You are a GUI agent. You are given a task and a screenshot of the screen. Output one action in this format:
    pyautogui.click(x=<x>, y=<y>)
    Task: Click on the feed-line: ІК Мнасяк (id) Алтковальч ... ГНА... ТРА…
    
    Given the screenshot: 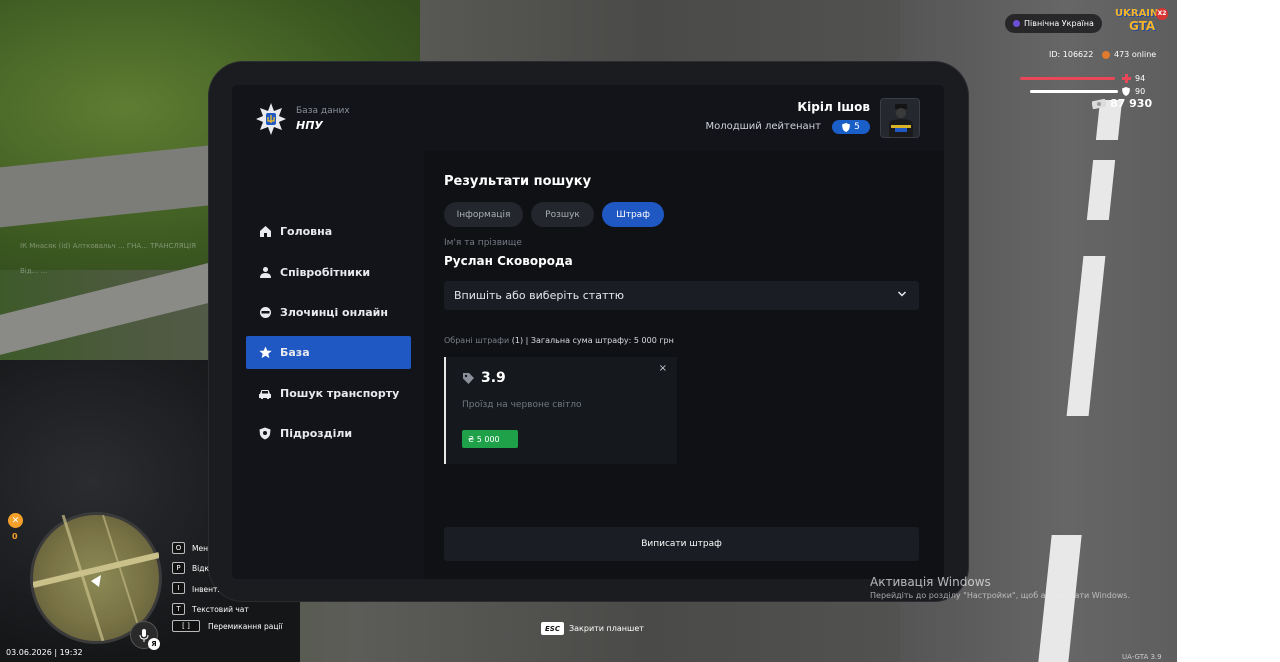 What is the action you would take?
    pyautogui.click(x=108, y=246)
    